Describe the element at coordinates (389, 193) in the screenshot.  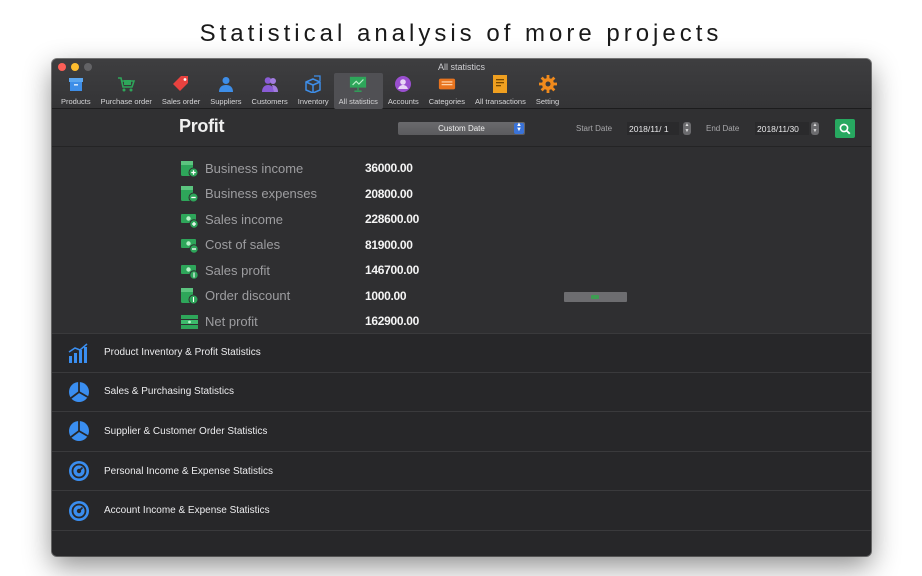
I see `stat-value: 20800.00` at that location.